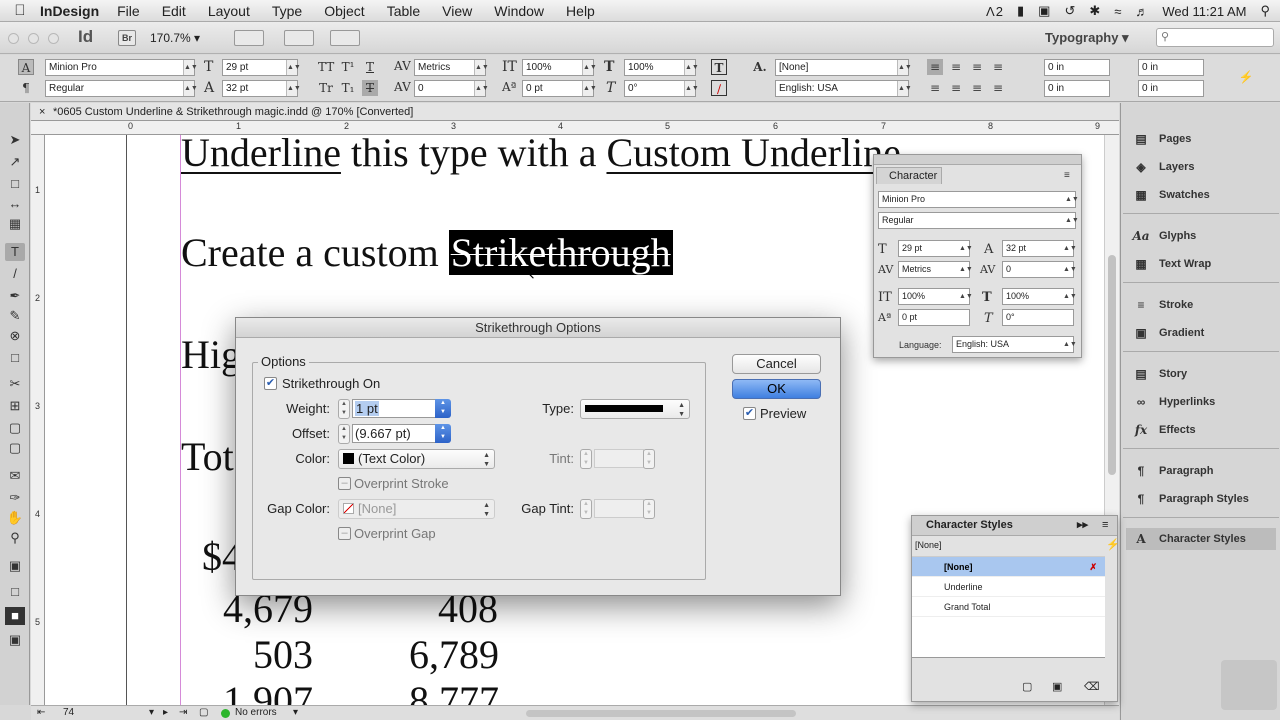 The image size is (1280, 720). I want to click on lightning-icon: ⚡, so click(1246, 77).